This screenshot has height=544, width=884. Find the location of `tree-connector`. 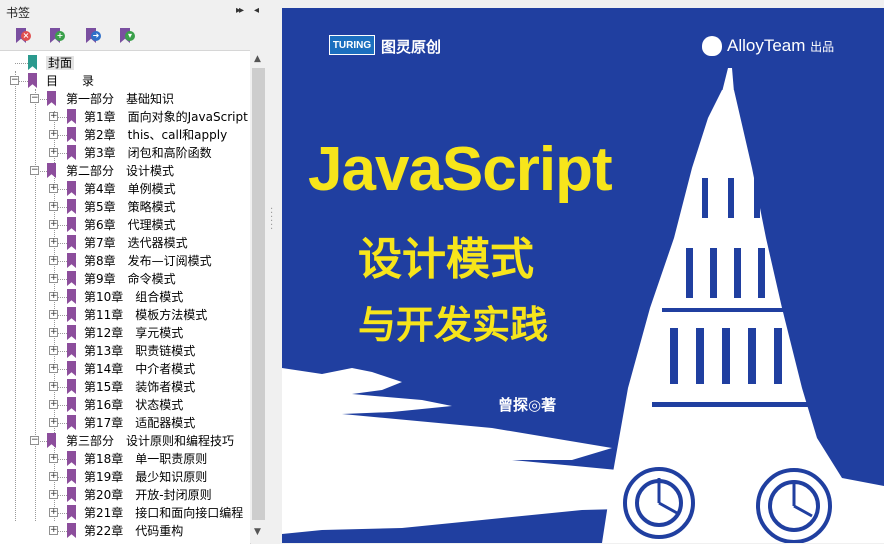

tree-connector is located at coordinates (21, 63).